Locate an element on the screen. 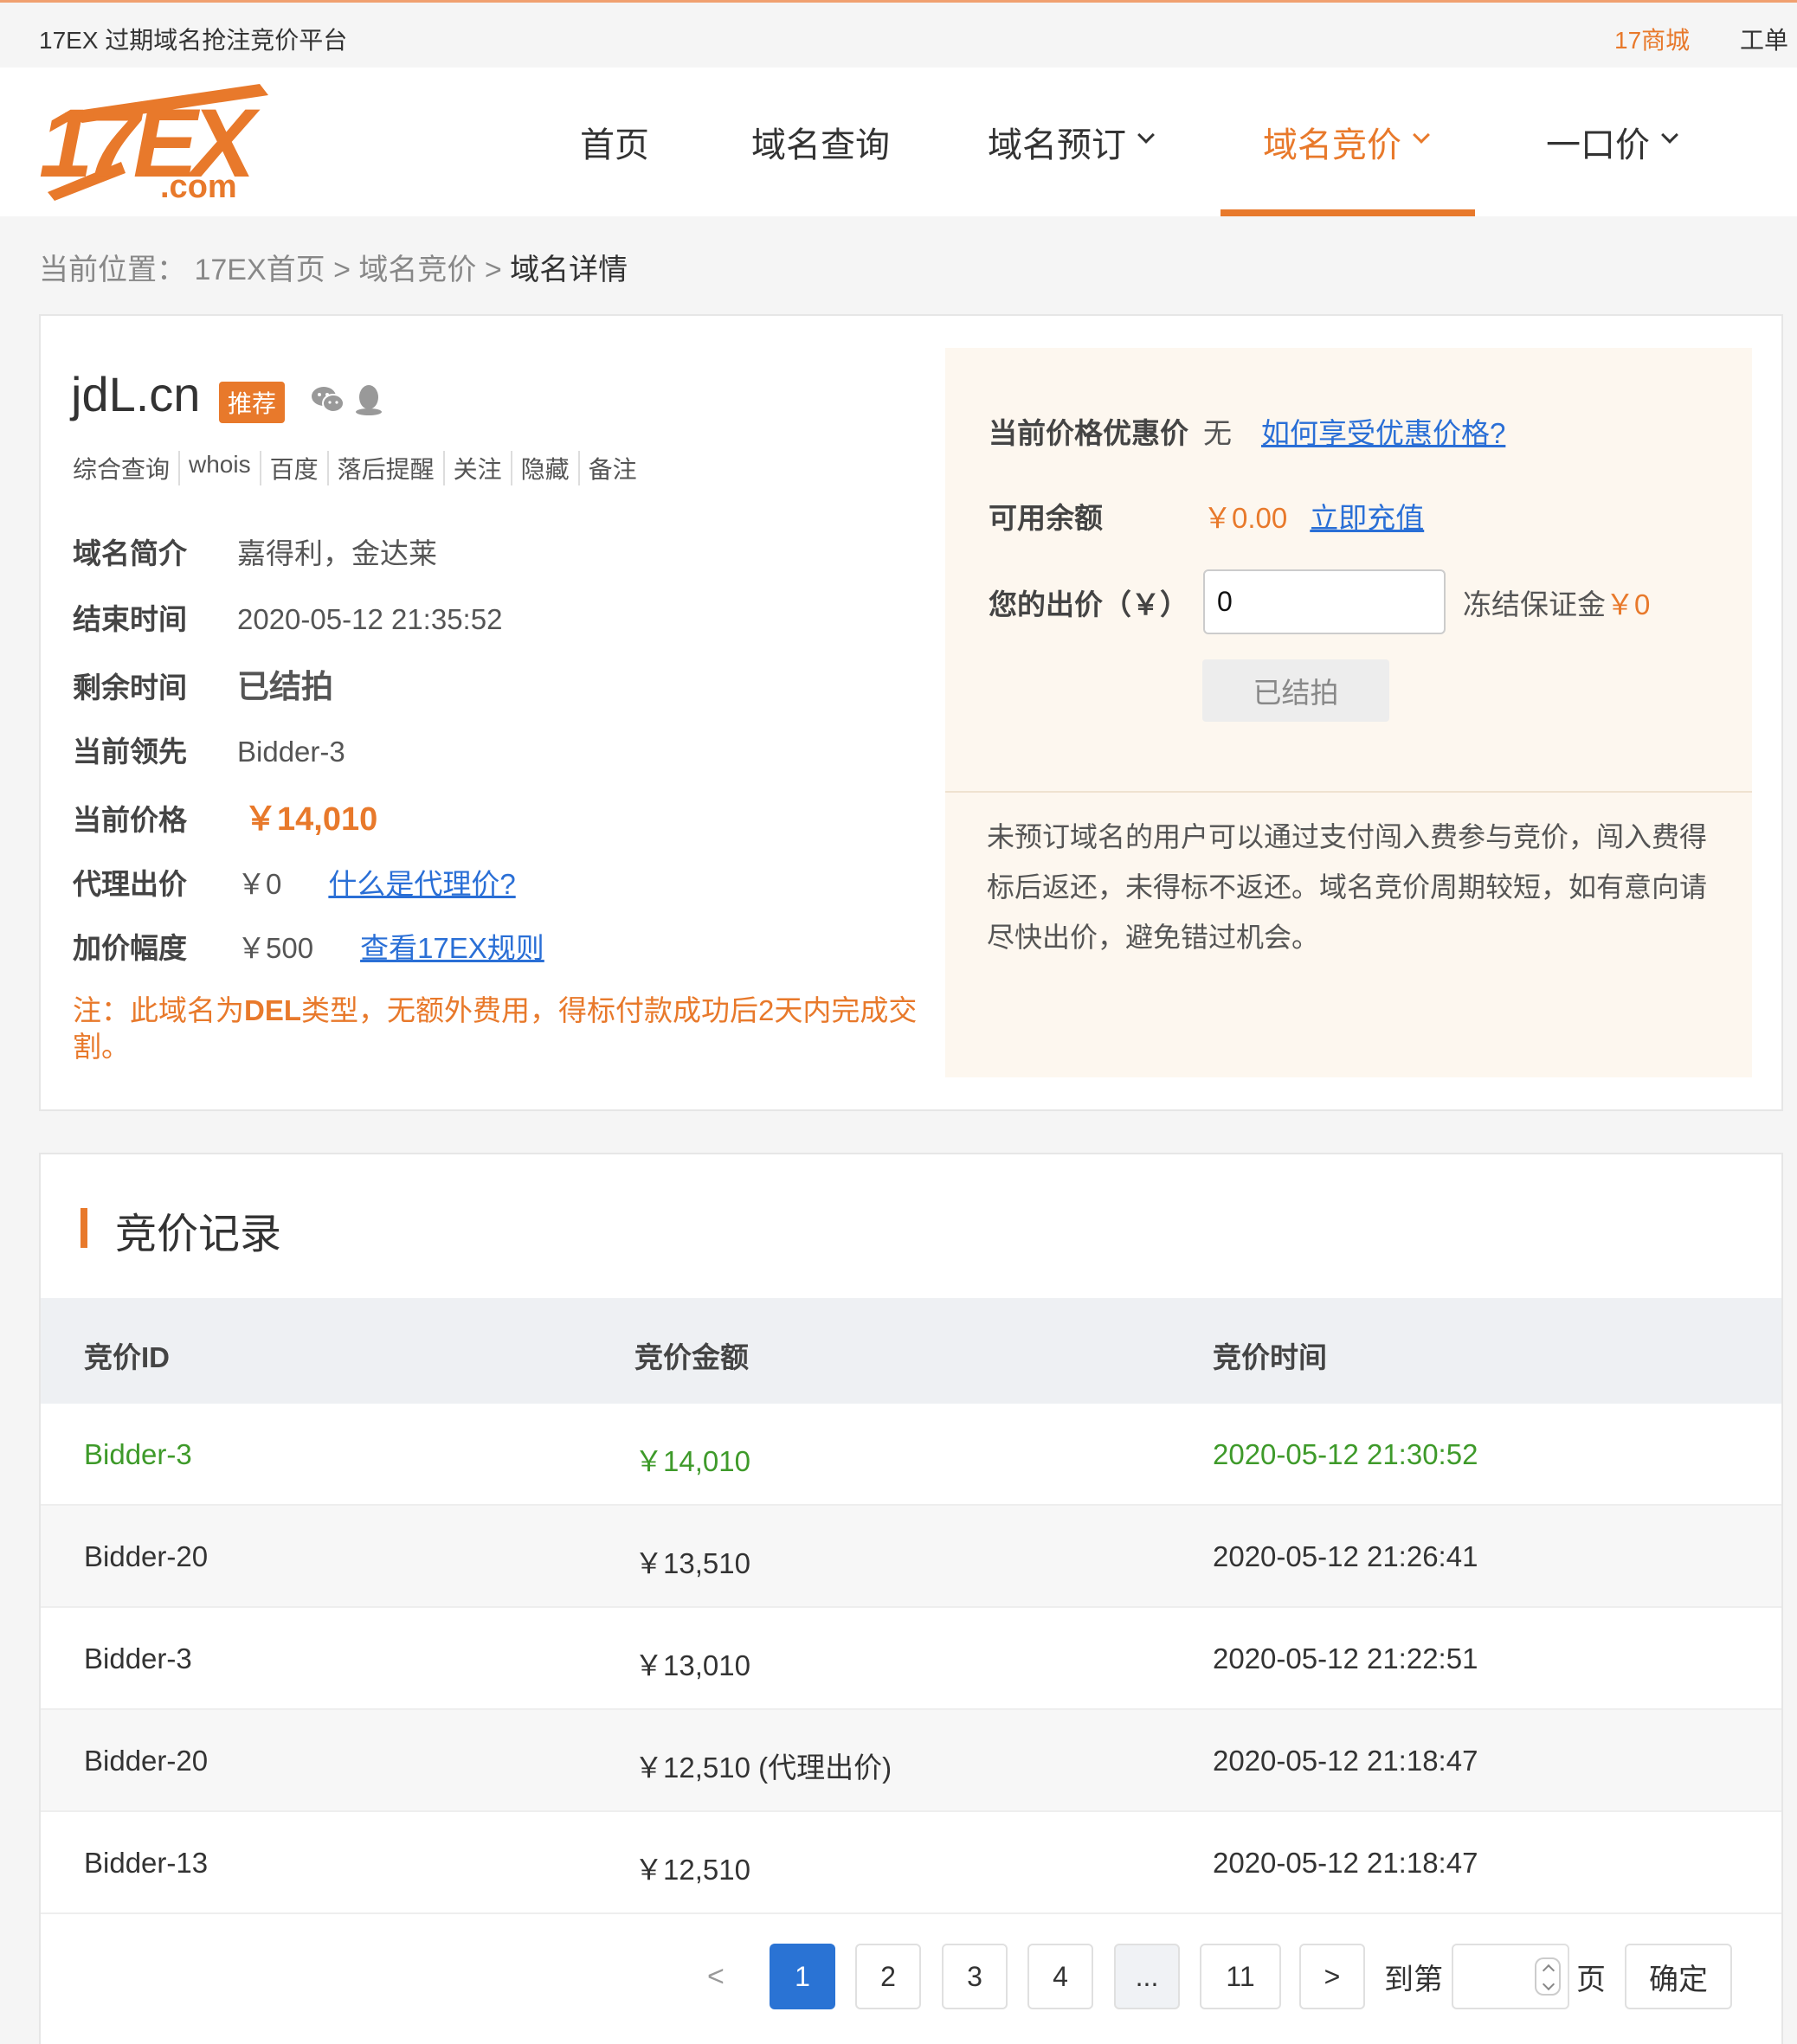 The height and width of the screenshot is (2044, 1797). bid-time: 2020-05-12 21:22:51 is located at coordinates (1346, 1658).